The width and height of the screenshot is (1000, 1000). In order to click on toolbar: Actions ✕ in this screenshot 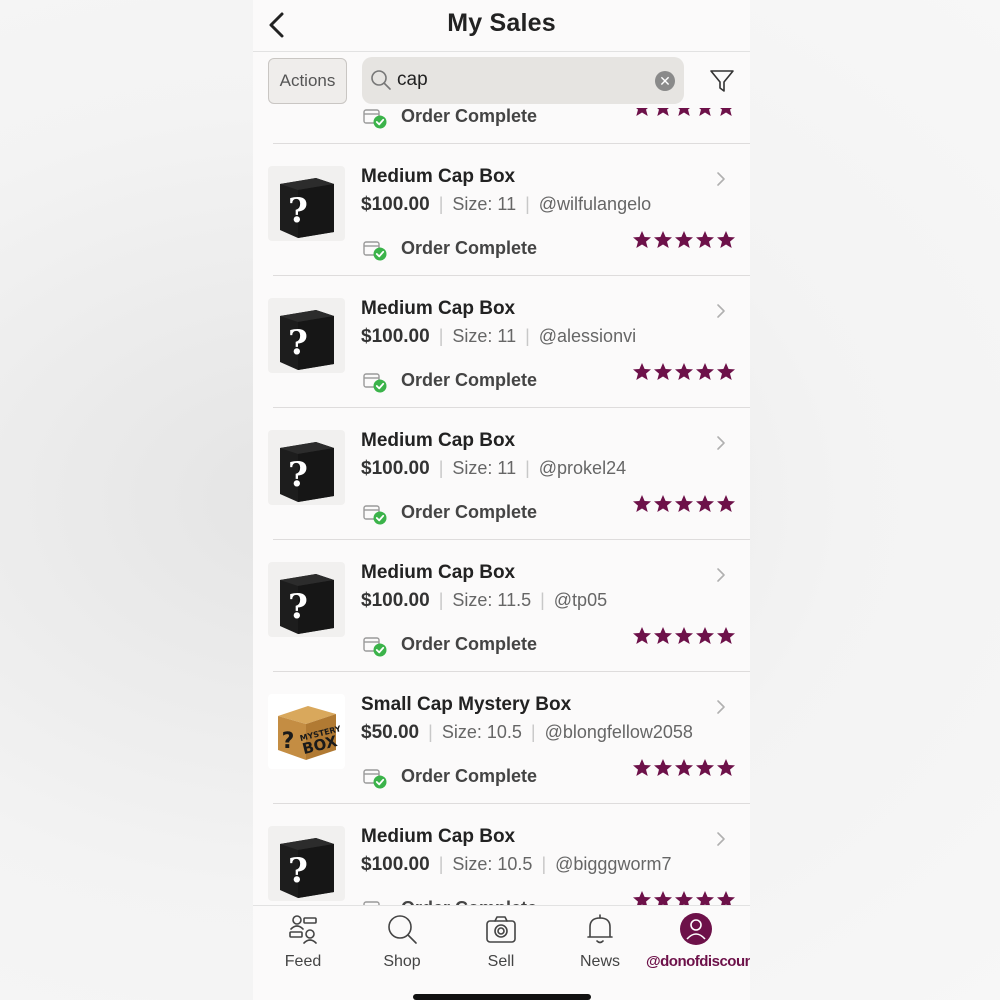, I will do `click(501, 80)`.